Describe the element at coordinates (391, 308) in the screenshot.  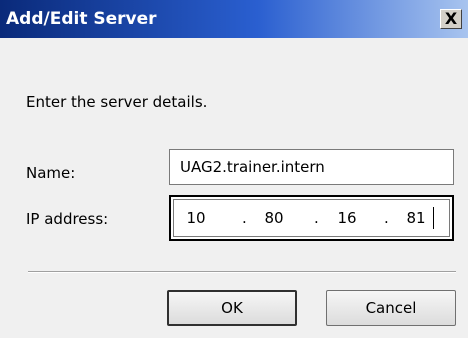
I see `cancel-button: Cancel` at that location.